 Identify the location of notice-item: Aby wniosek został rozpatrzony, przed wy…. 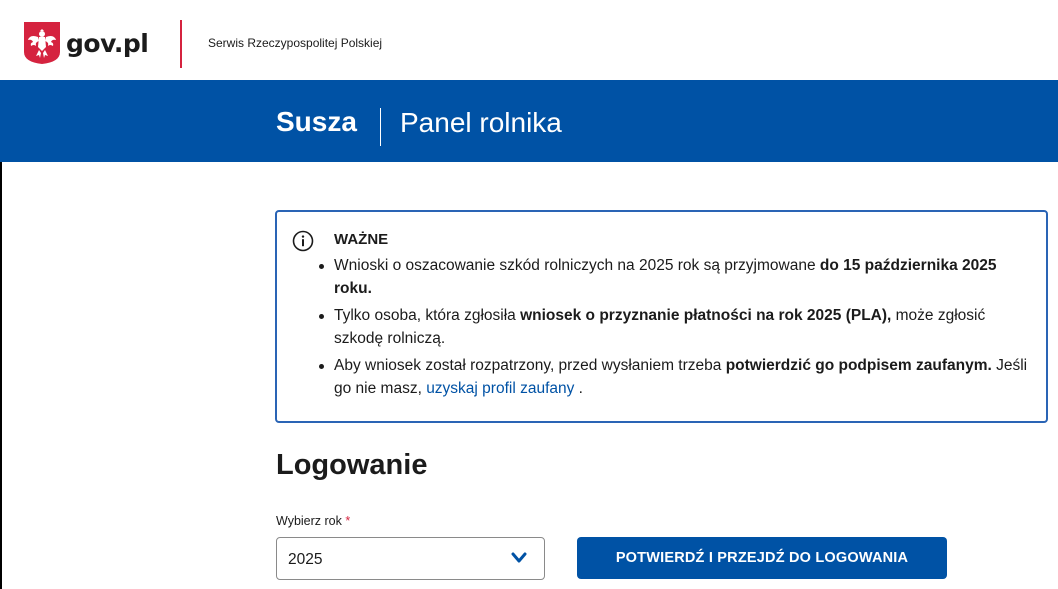
(676, 377).